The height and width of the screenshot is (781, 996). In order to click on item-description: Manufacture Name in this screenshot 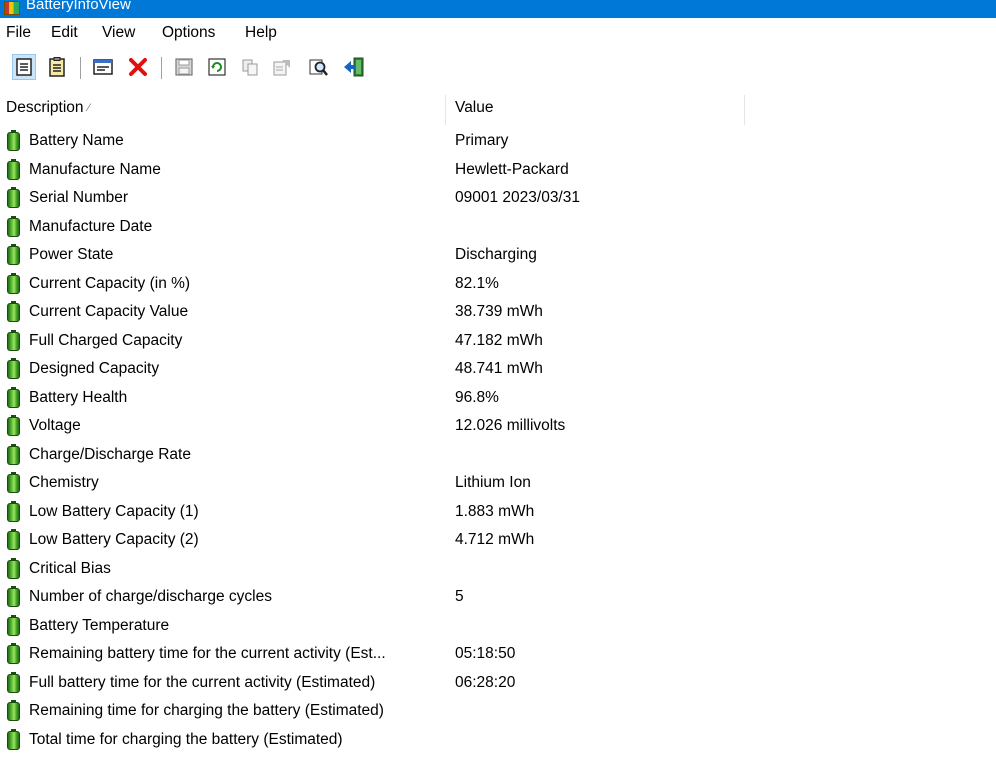, I will do `click(95, 169)`.